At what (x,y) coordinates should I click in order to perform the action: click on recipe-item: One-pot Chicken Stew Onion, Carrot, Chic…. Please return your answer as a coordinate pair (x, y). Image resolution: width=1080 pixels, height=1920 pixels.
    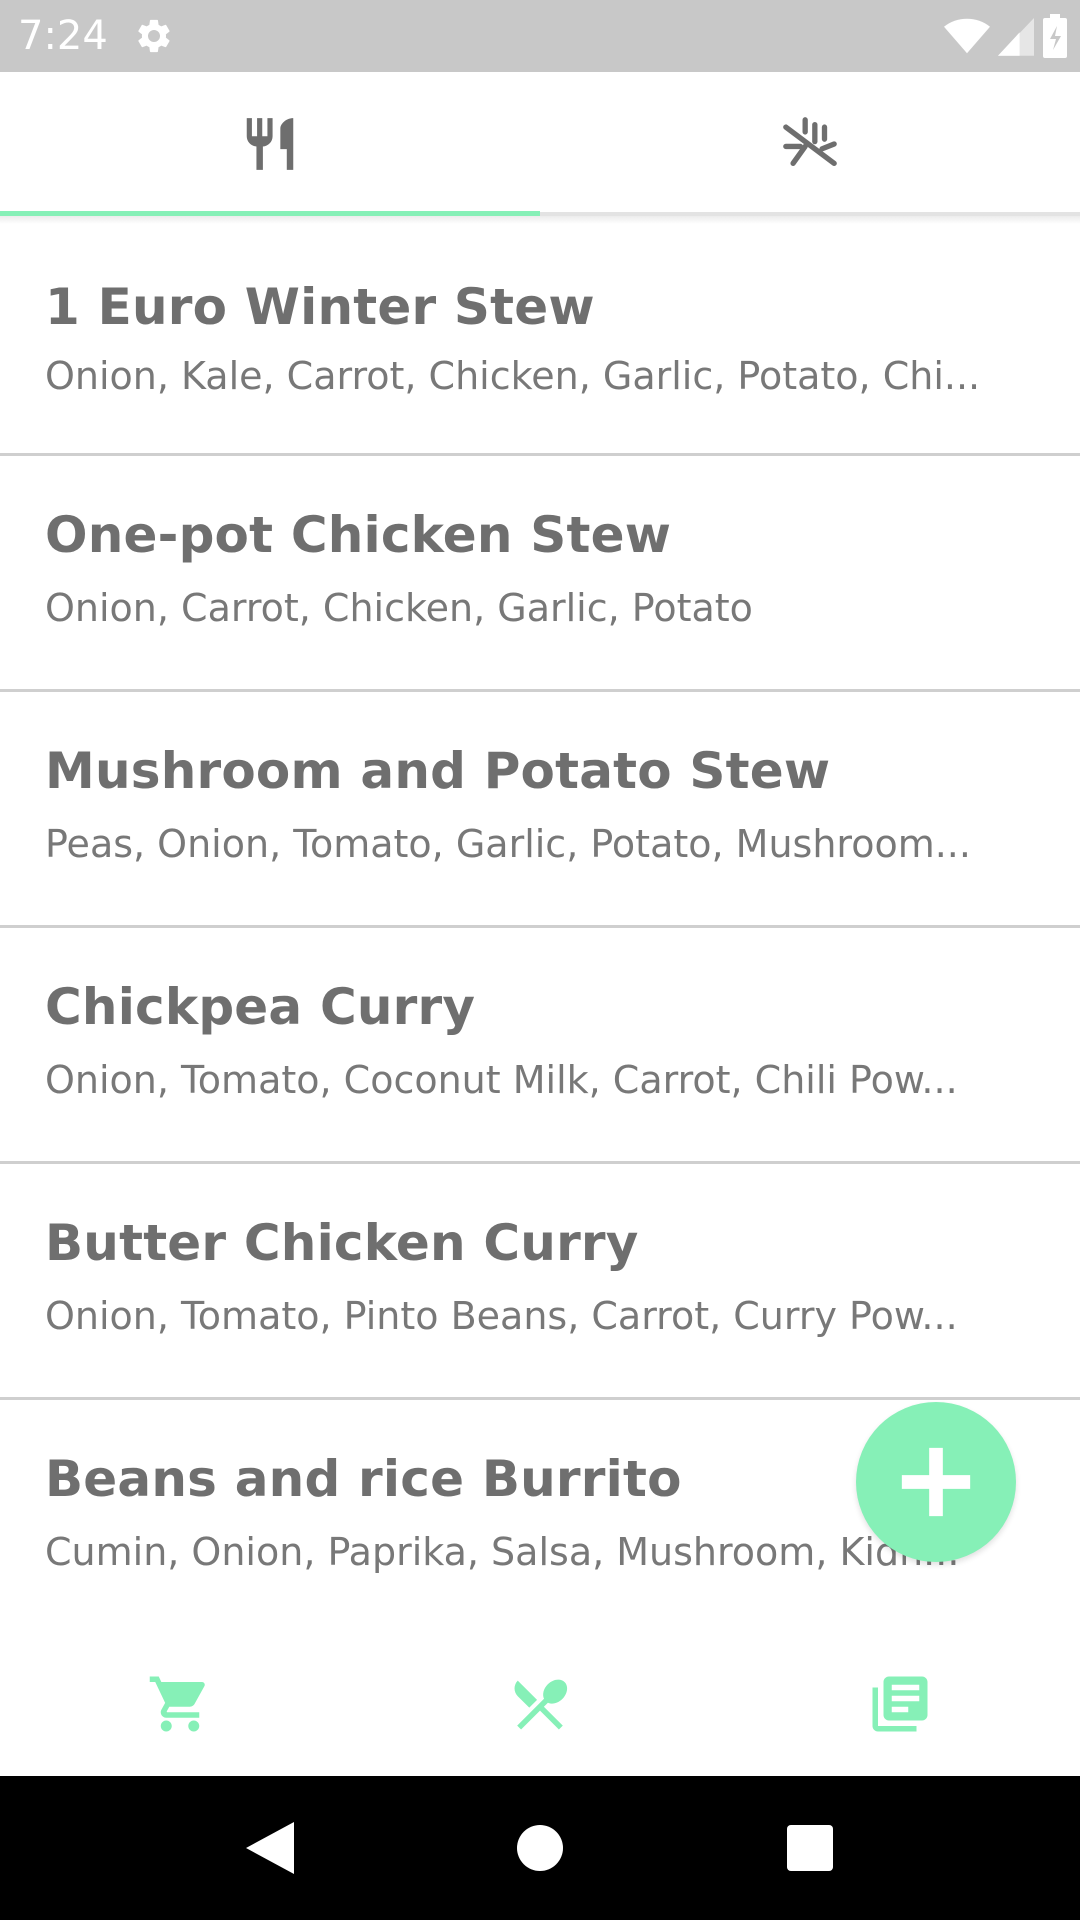
    Looking at the image, I should click on (540, 574).